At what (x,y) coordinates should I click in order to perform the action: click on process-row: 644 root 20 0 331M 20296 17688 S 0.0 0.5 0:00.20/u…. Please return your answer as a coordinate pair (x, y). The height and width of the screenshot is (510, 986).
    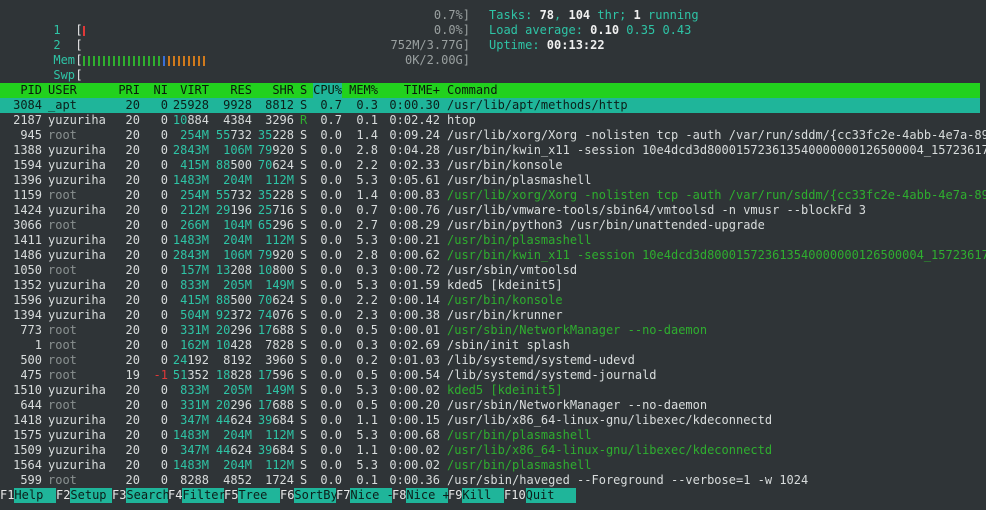
    Looking at the image, I should click on (490, 405).